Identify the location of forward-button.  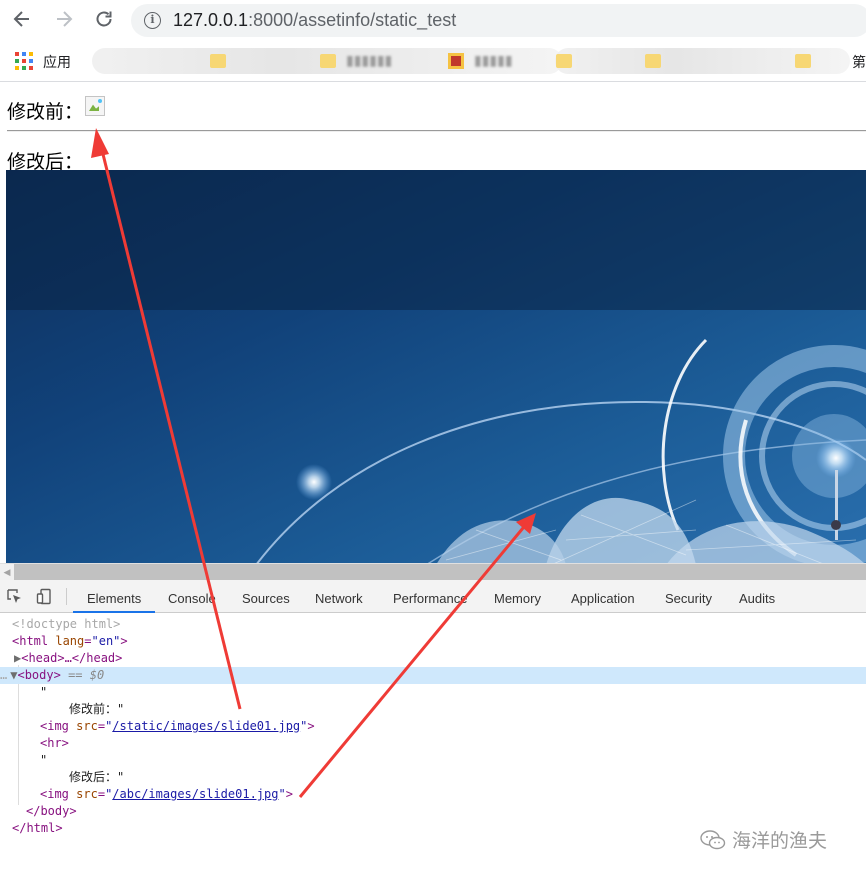
(64, 21).